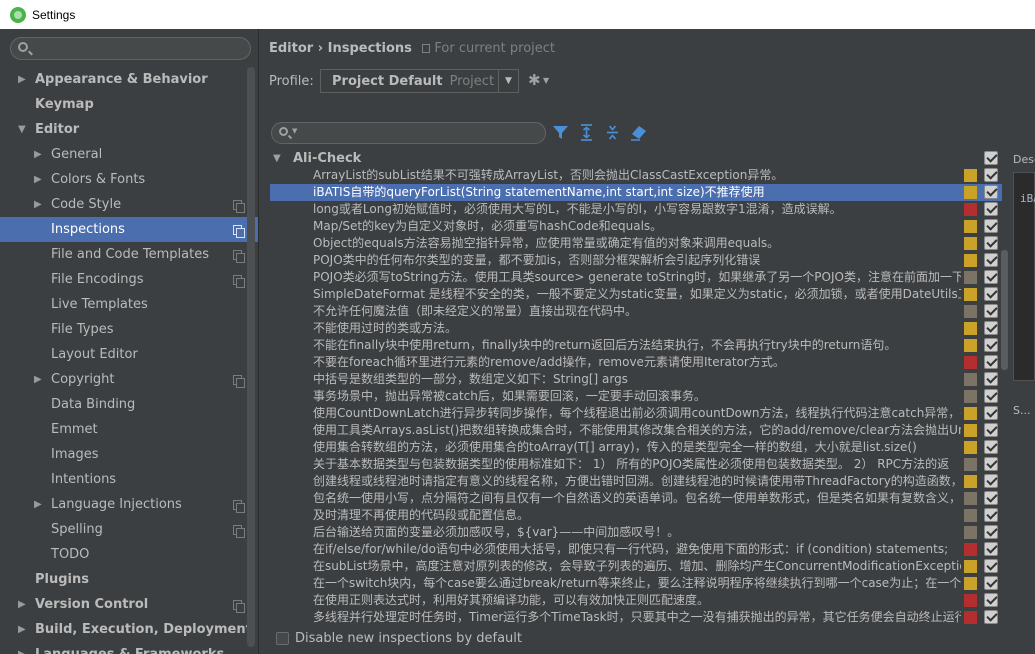 This screenshot has width=1035, height=654. I want to click on sidebar-item-version-control: ▶ Version Control, so click(129, 604).